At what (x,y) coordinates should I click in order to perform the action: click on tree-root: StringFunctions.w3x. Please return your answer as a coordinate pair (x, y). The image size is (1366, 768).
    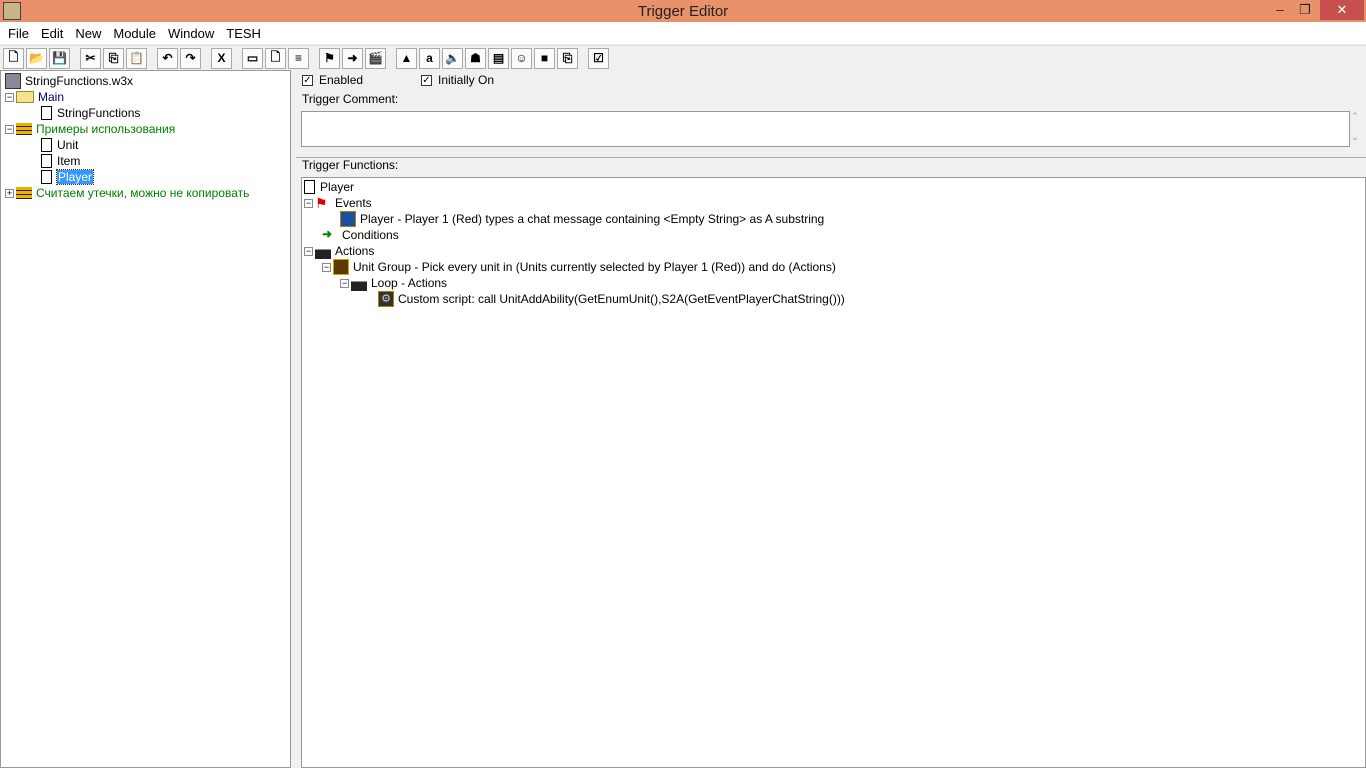
    Looking at the image, I should click on (127, 81).